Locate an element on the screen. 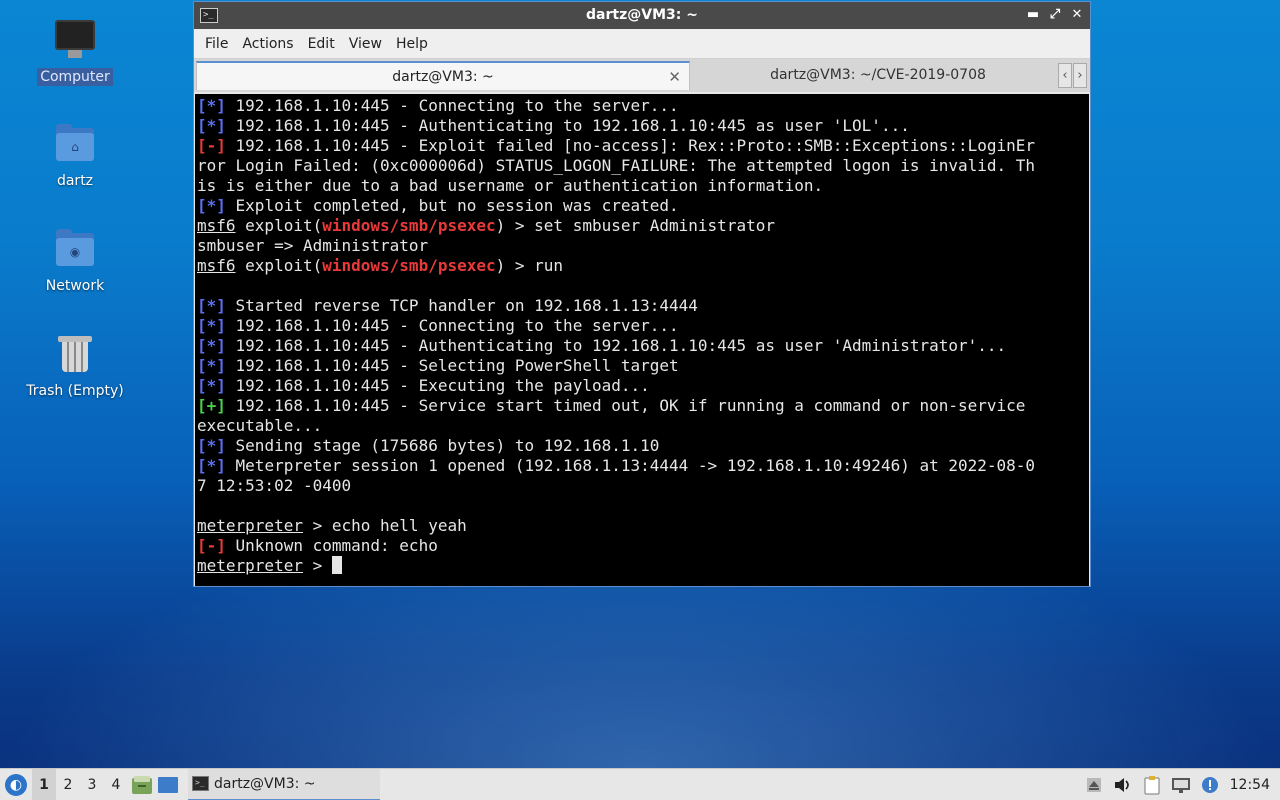 The height and width of the screenshot is (800, 1280). terminal-text: > echo hell yeah is located at coordinates (384, 525).